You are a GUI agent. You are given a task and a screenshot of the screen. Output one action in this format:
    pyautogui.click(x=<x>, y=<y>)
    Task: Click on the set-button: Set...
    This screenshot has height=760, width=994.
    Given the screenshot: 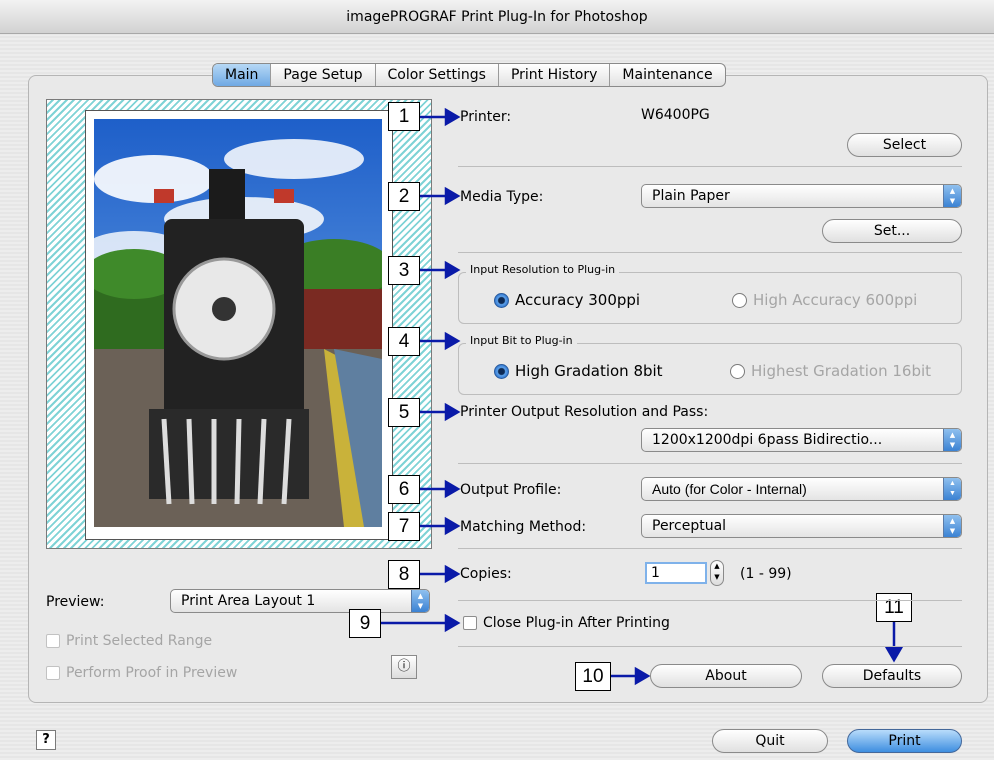 What is the action you would take?
    pyautogui.click(x=892, y=231)
    